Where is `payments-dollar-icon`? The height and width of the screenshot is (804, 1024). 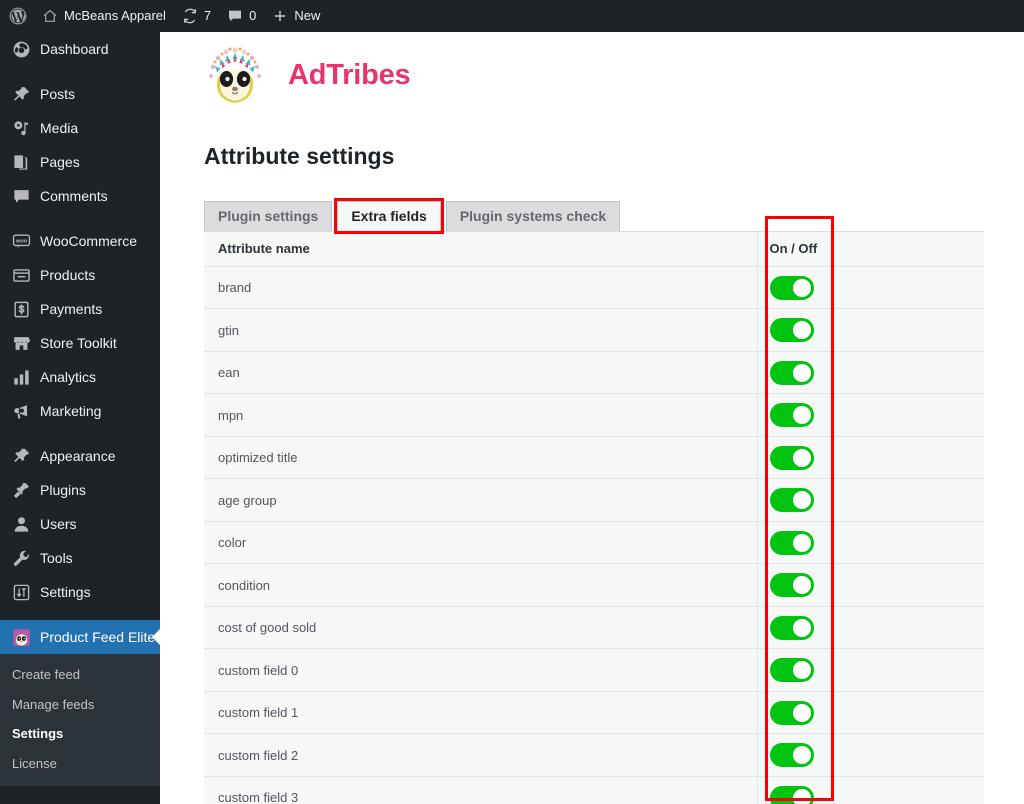 payments-dollar-icon is located at coordinates (21, 309).